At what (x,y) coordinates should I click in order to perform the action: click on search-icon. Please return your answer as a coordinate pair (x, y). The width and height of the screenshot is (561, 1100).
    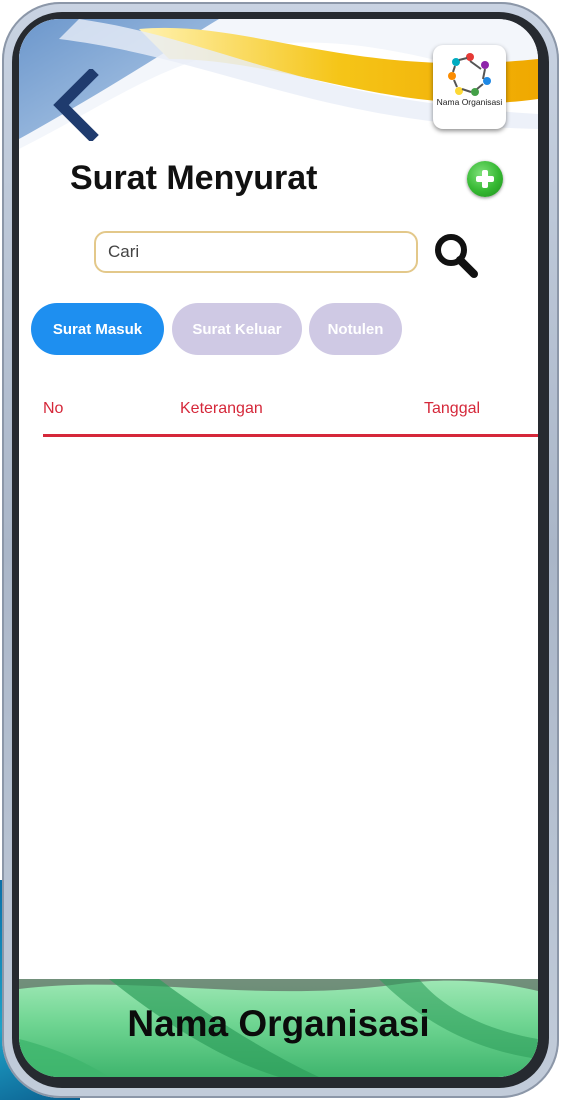
    Looking at the image, I should click on (456, 256).